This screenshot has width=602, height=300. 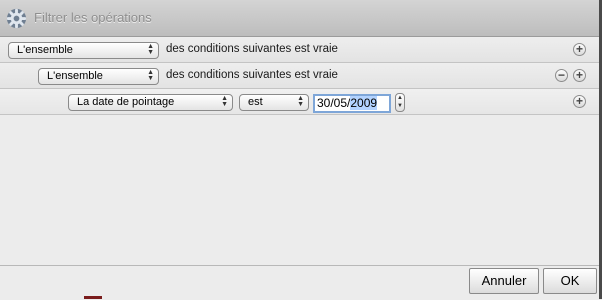 What do you see at coordinates (274, 102) in the screenshot?
I see `operator-popup: est ▲ ▼` at bounding box center [274, 102].